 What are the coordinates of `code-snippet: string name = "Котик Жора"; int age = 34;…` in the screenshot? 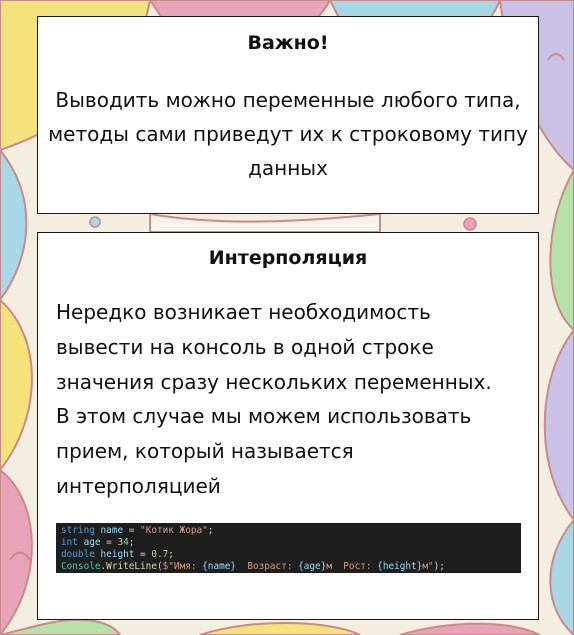 It's located at (288, 548).